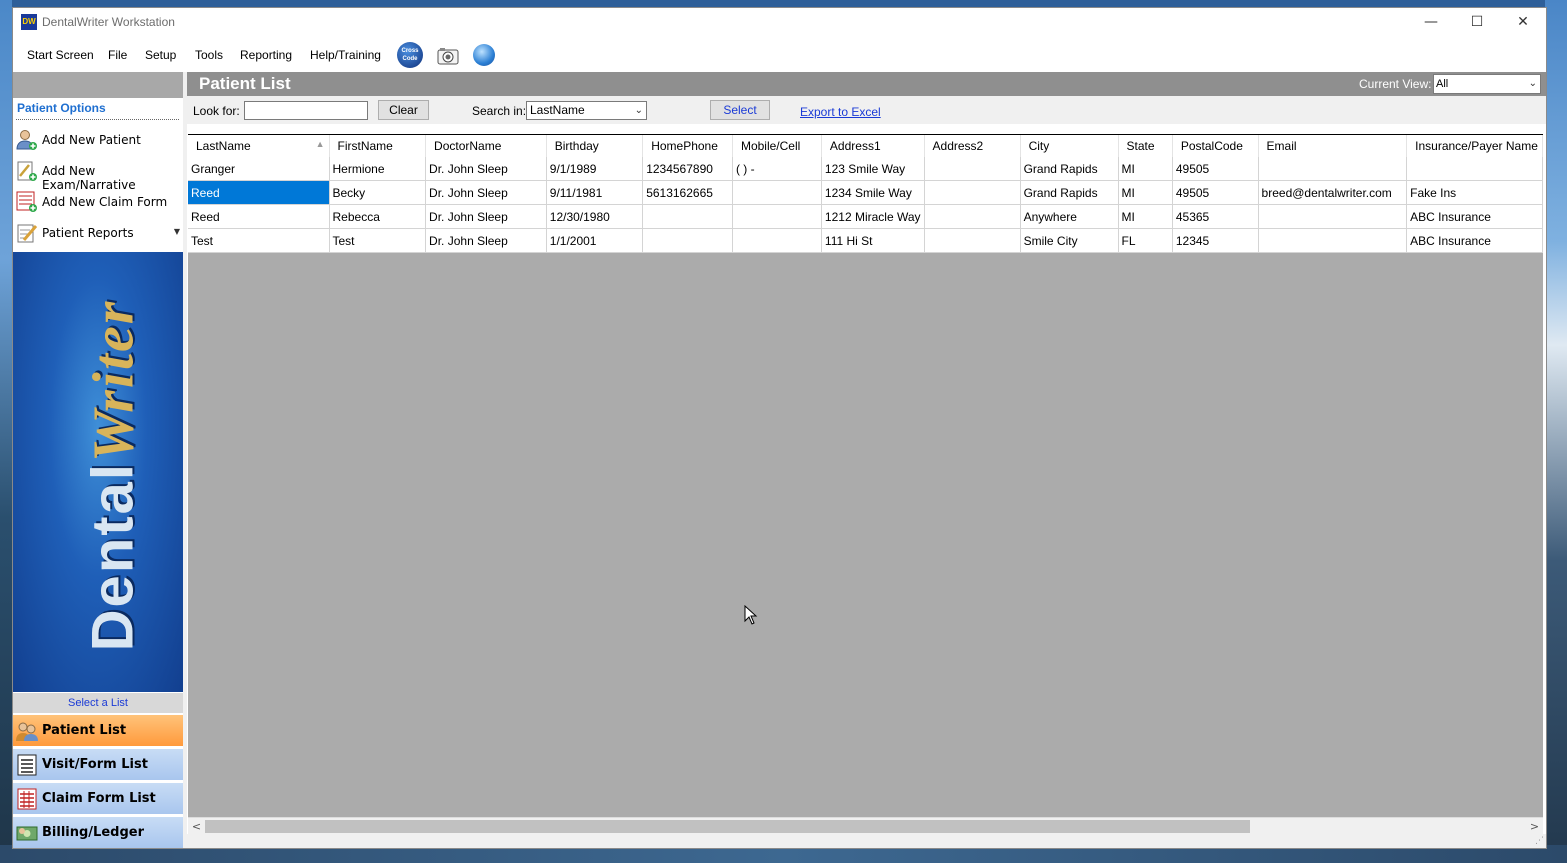 The height and width of the screenshot is (863, 1567). I want to click on table-cell: Granger, so click(259, 169).